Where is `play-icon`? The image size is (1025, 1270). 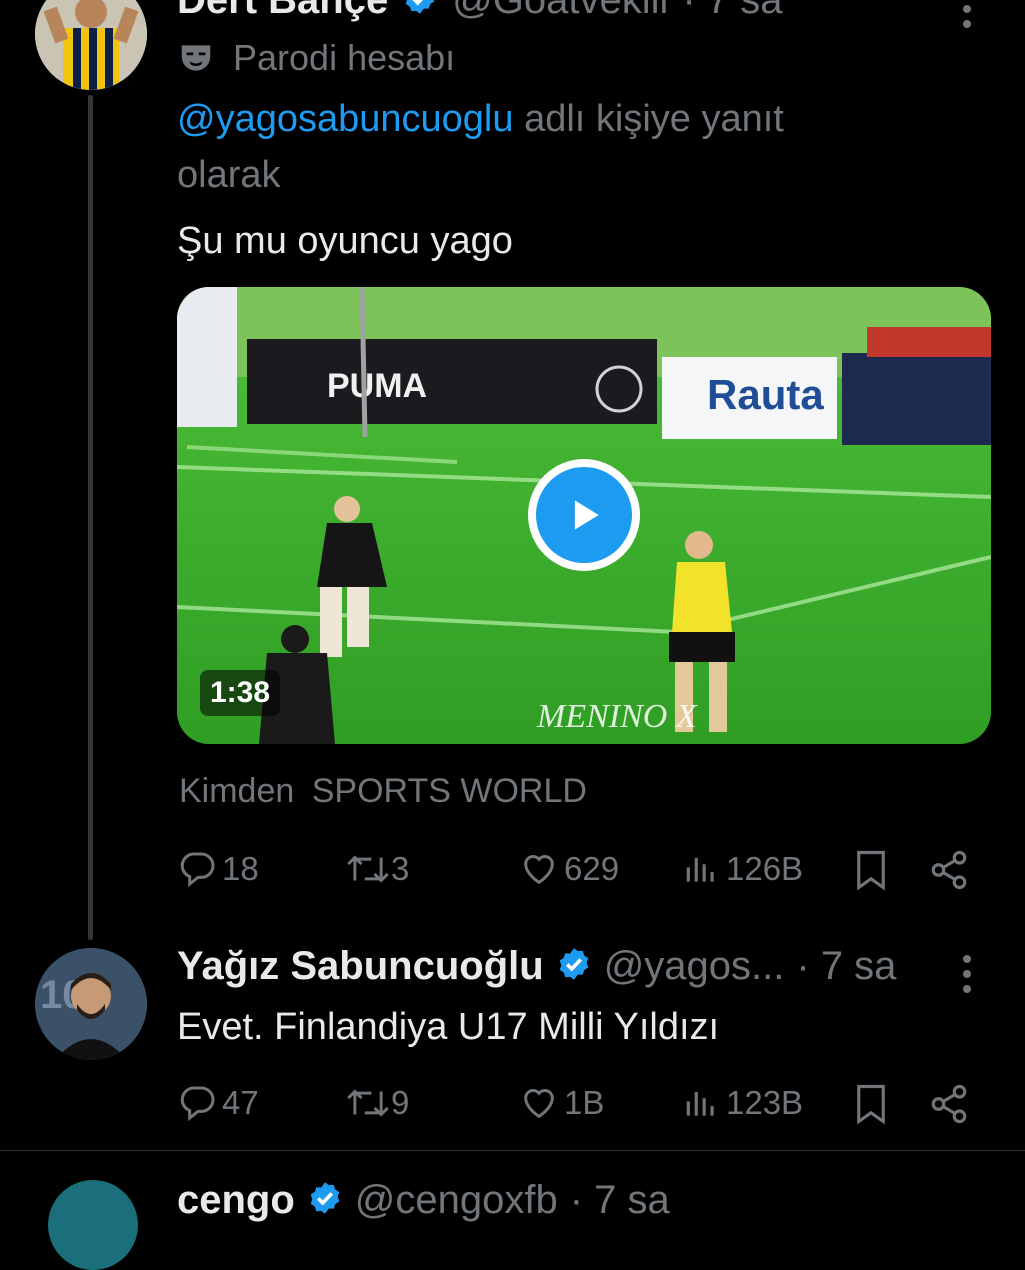
play-icon is located at coordinates (586, 515).